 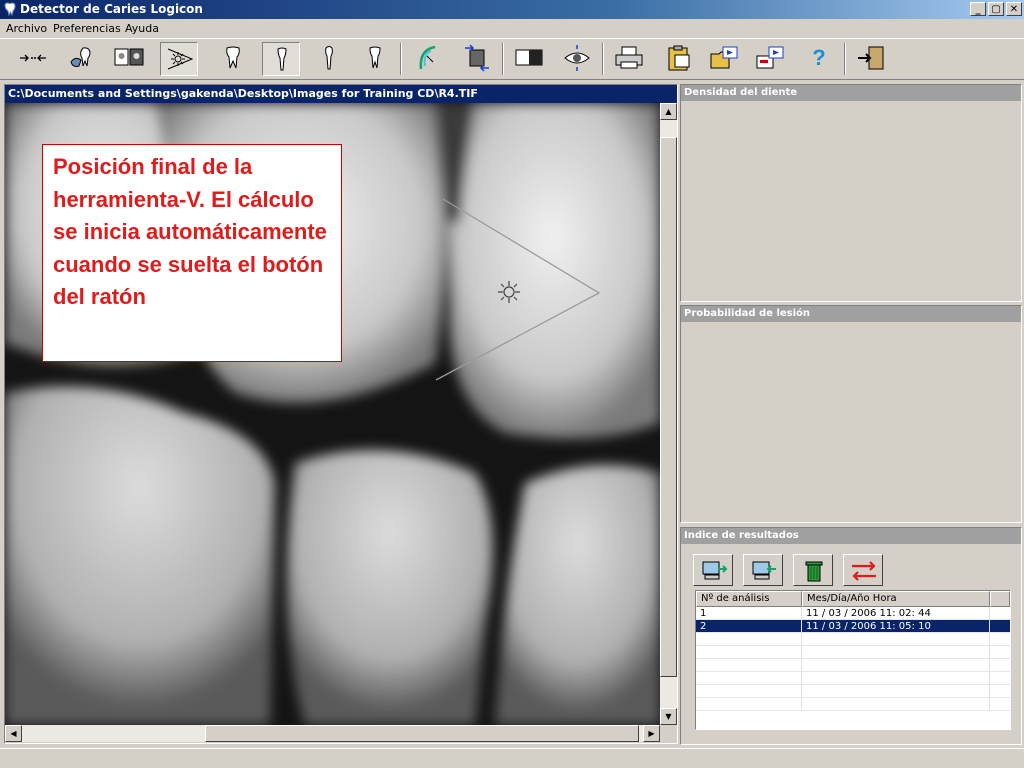 What do you see at coordinates (422, 733) in the screenshot?
I see `horizontal-scroll-thumb` at bounding box center [422, 733].